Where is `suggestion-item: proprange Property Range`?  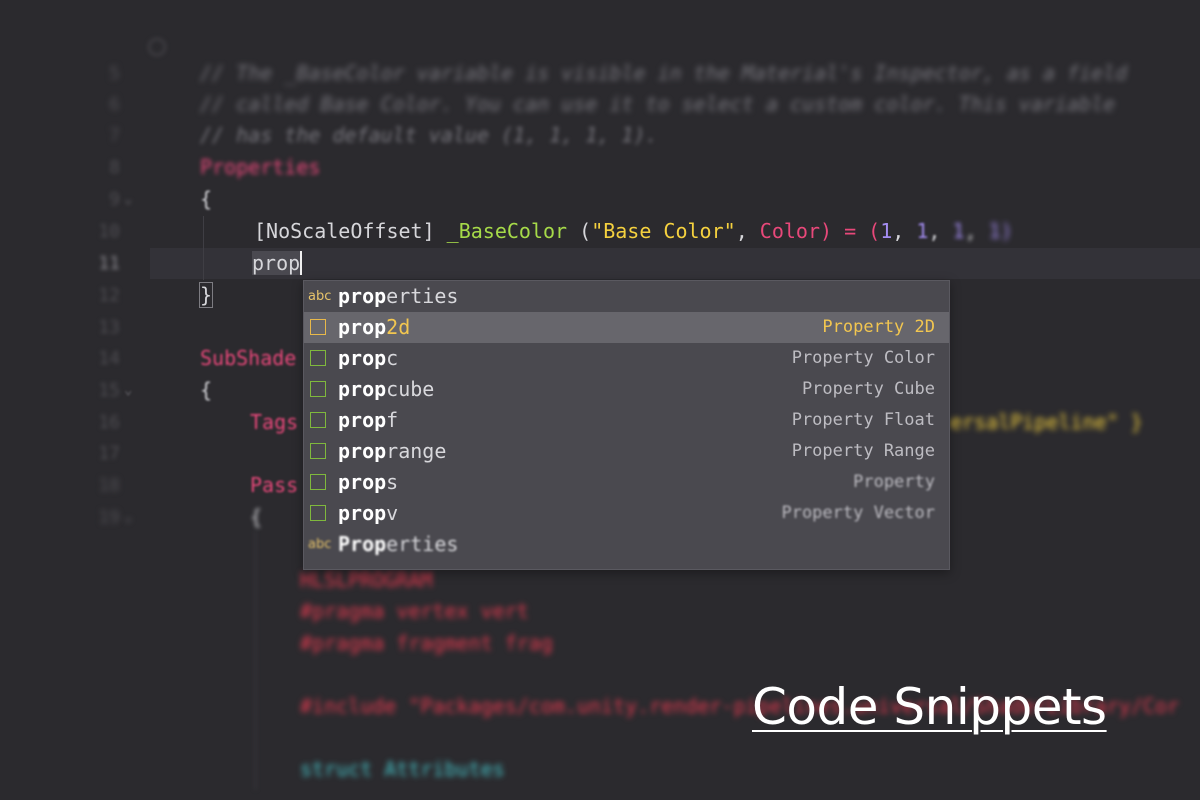
suggestion-item: proprange Property Range is located at coordinates (626, 451).